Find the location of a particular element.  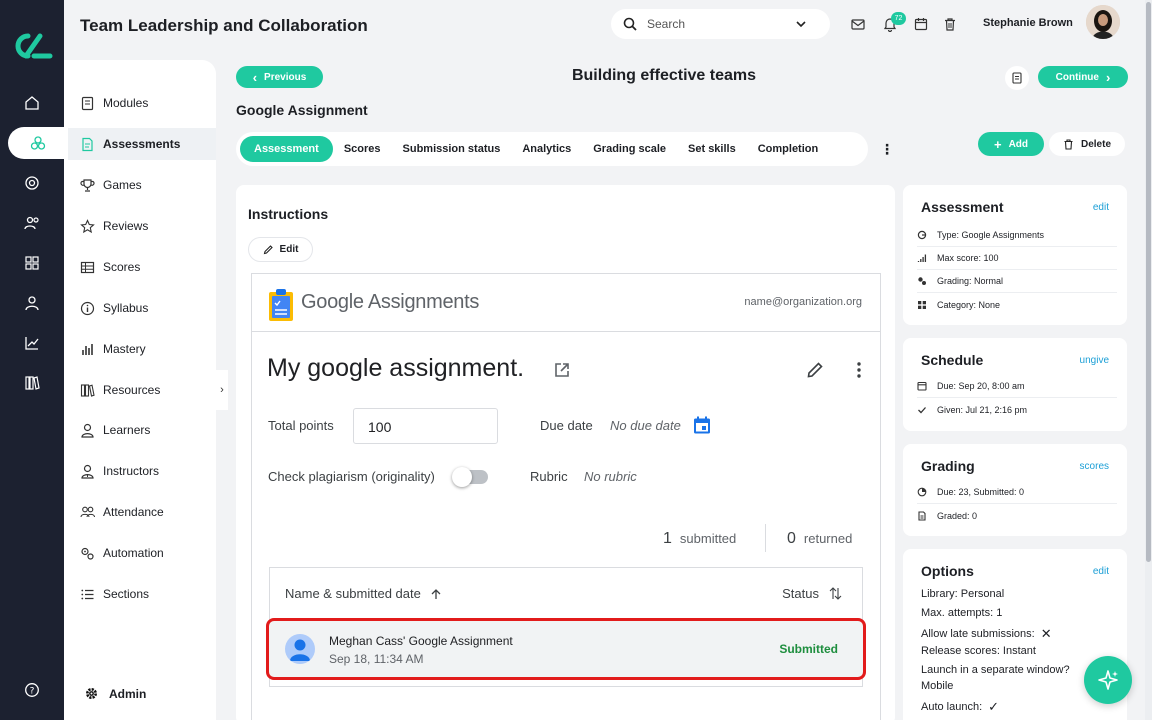

schedule-given: Given: Jul 21, 2:16 pm is located at coordinates (1017, 409).